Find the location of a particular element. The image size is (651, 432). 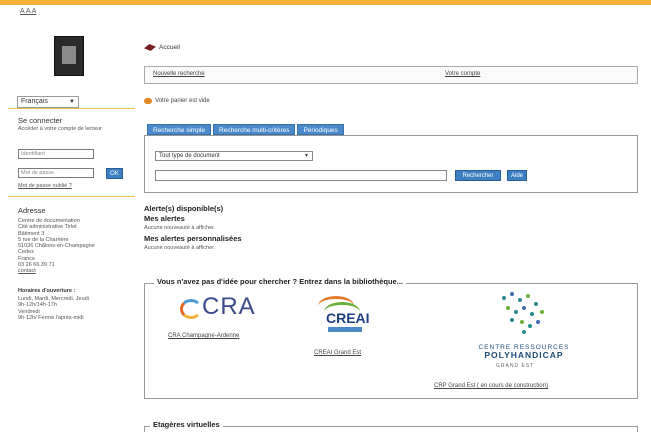

password-field: Mot de passe is located at coordinates (56, 173).